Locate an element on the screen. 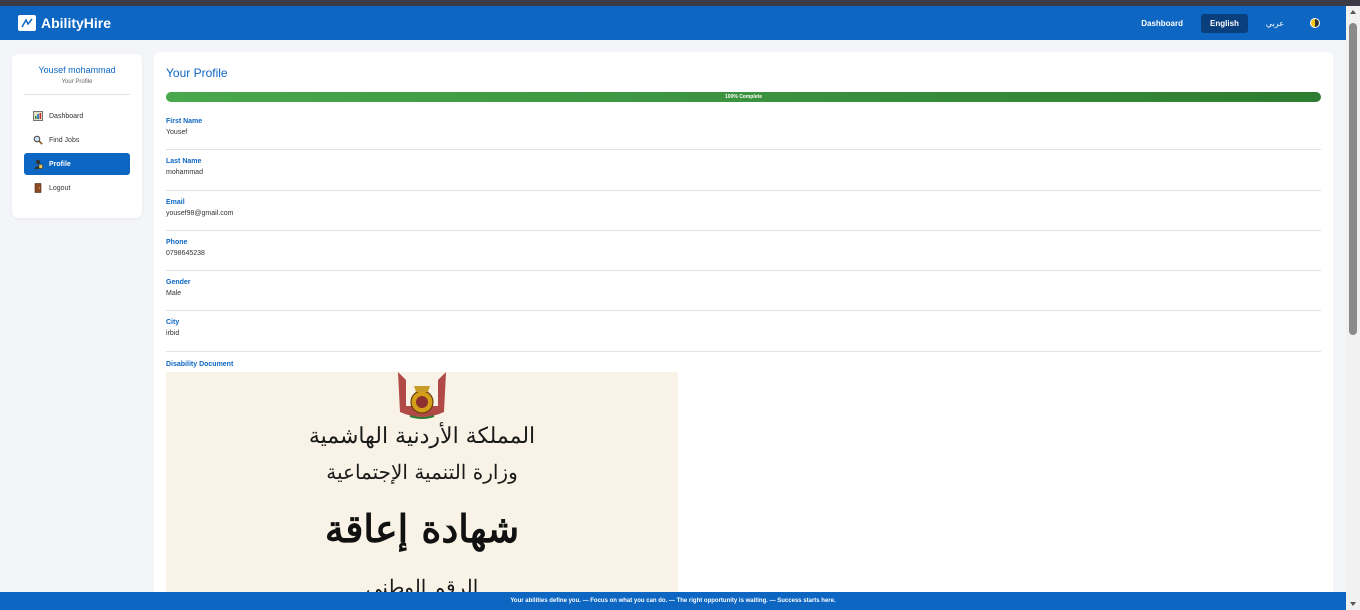  field-value: 0798645238 is located at coordinates (185, 253).